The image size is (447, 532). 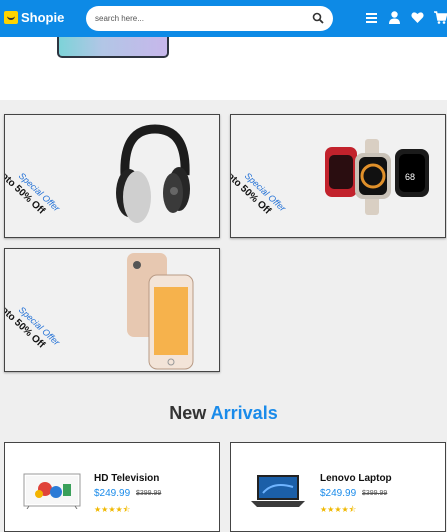 I want to click on section-title-new-arrivals: New Arrivals, so click(x=223, y=413).